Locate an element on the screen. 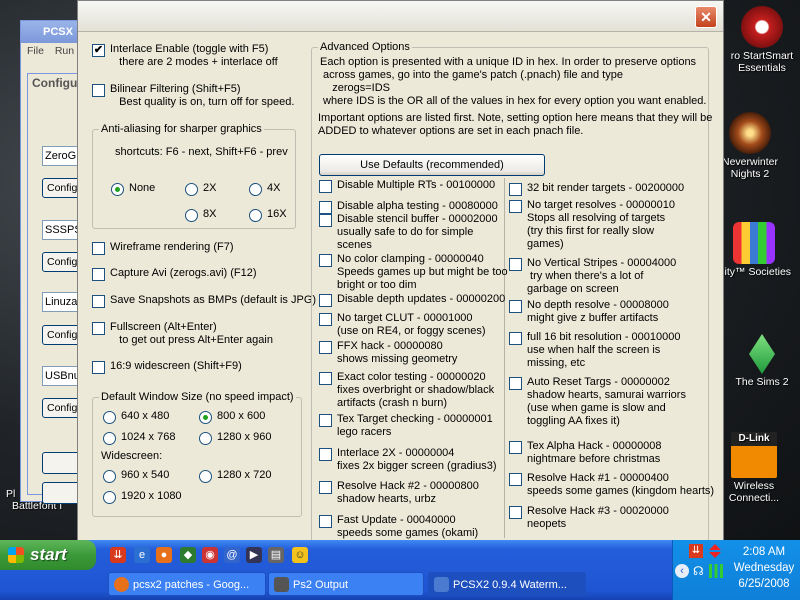 The height and width of the screenshot is (600, 800). snapshots-bmp-checkbox: Save Snapshots as BMPs (default is JPG) is located at coordinates (204, 301).